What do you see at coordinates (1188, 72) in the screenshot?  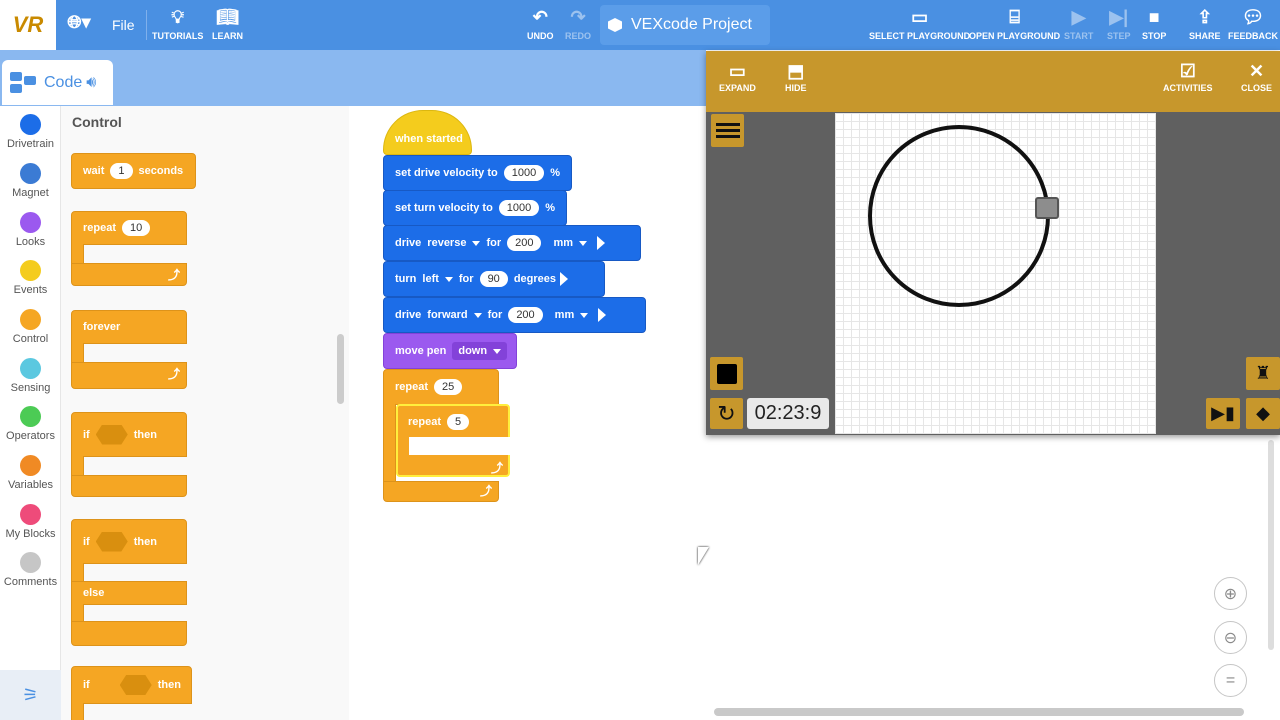 I see `activities-button: ☑ ACTIVITIES` at bounding box center [1188, 72].